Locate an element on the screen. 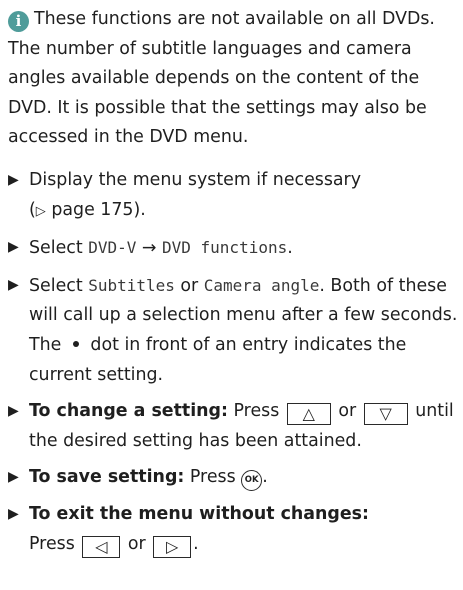  right-key-icon: ▷ is located at coordinates (172, 546).